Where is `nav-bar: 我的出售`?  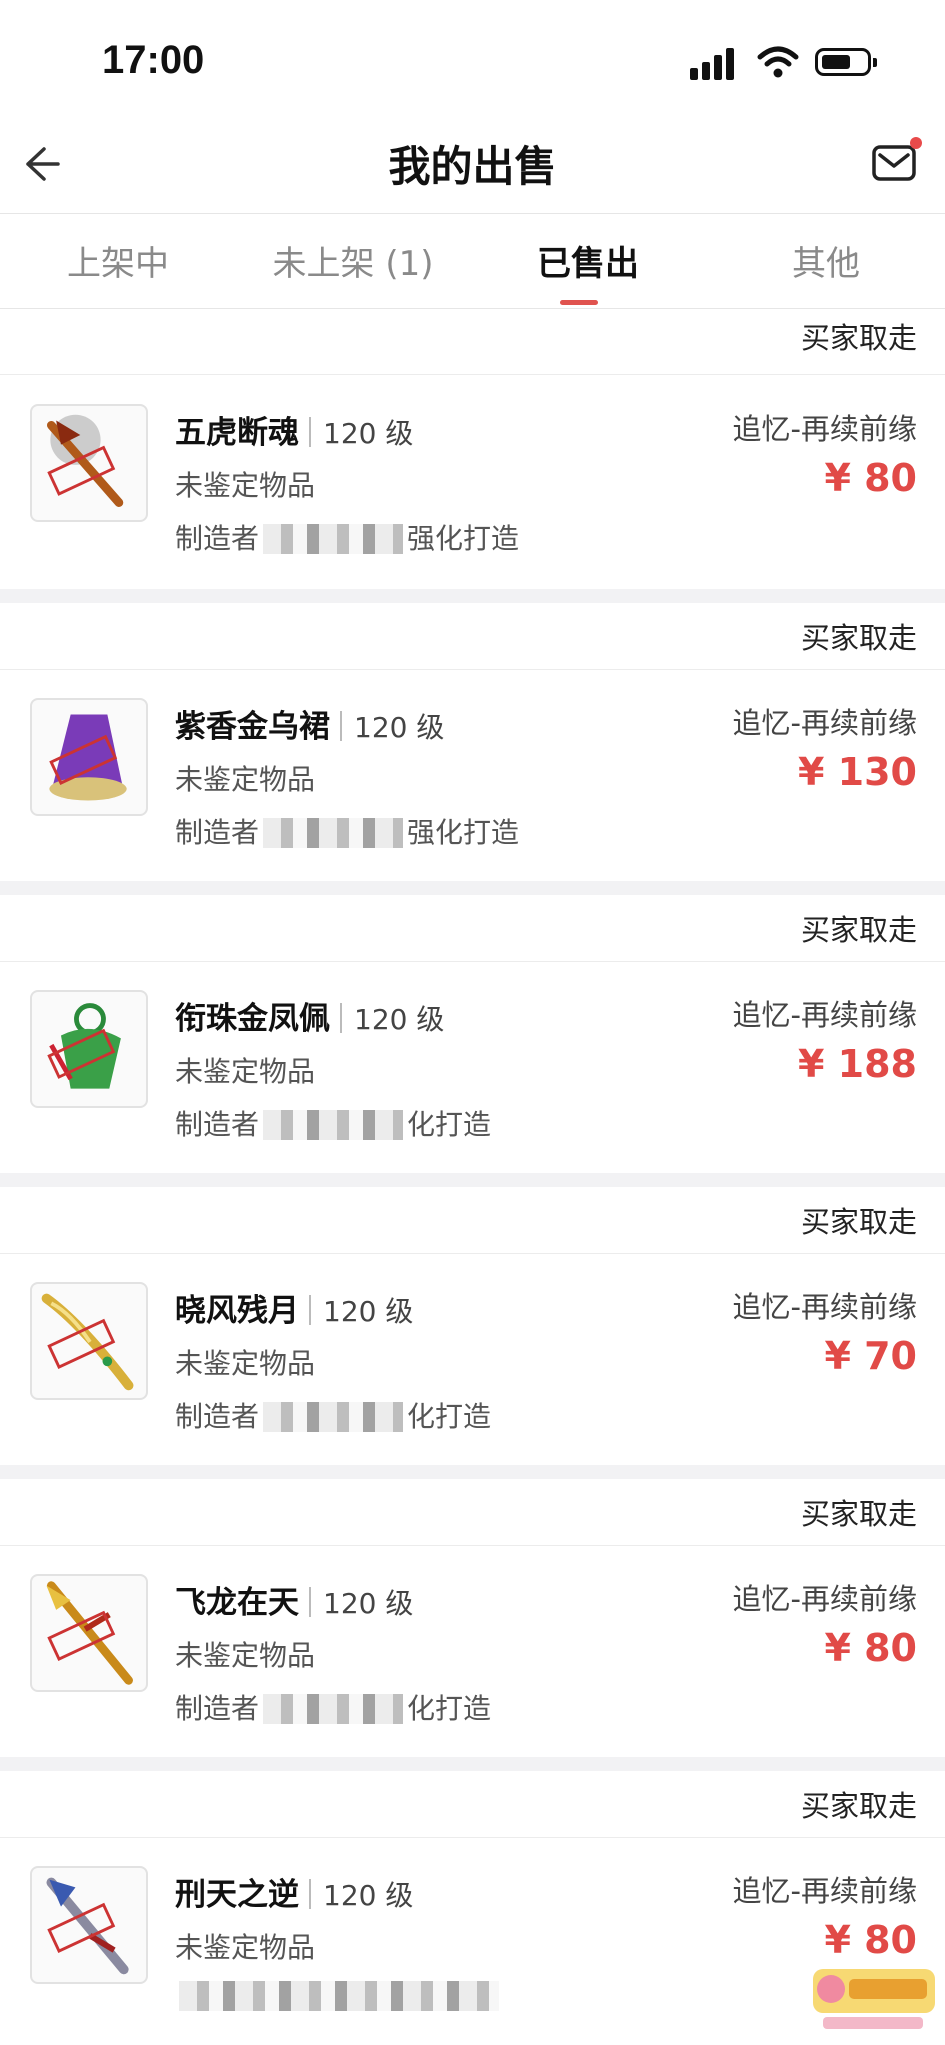
nav-bar: 我的出售 is located at coordinates (472, 169).